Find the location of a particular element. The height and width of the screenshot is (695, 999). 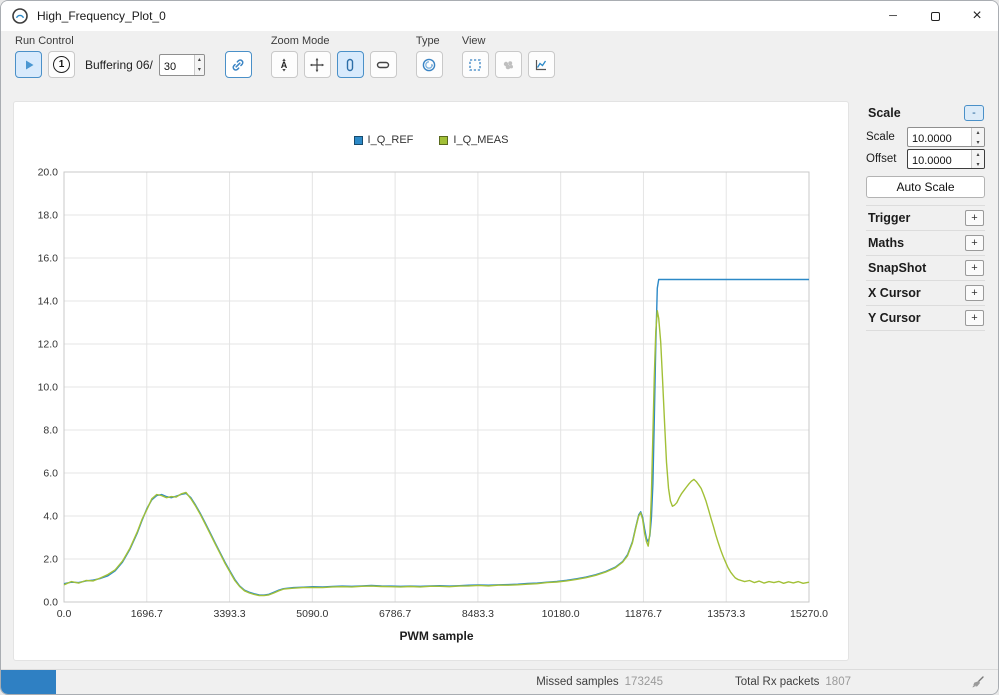

total-rx-status: Total Rx packets 1807 is located at coordinates (793, 682).